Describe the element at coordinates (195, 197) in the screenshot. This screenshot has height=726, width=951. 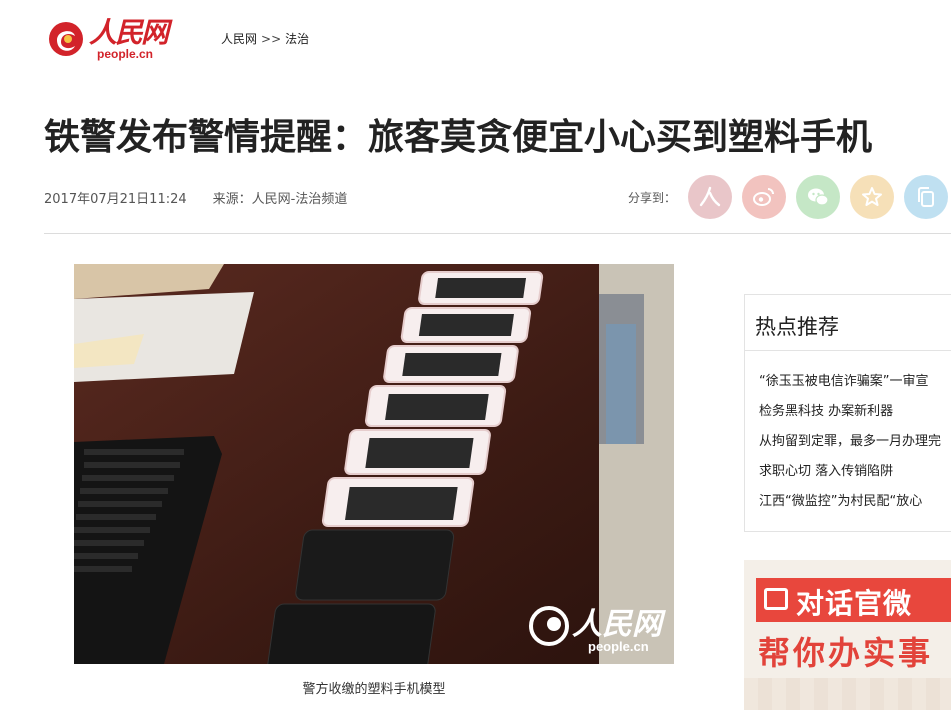
I see `article-meta: 2017年07月21日11:24 来源：人民网-法治频道` at that location.